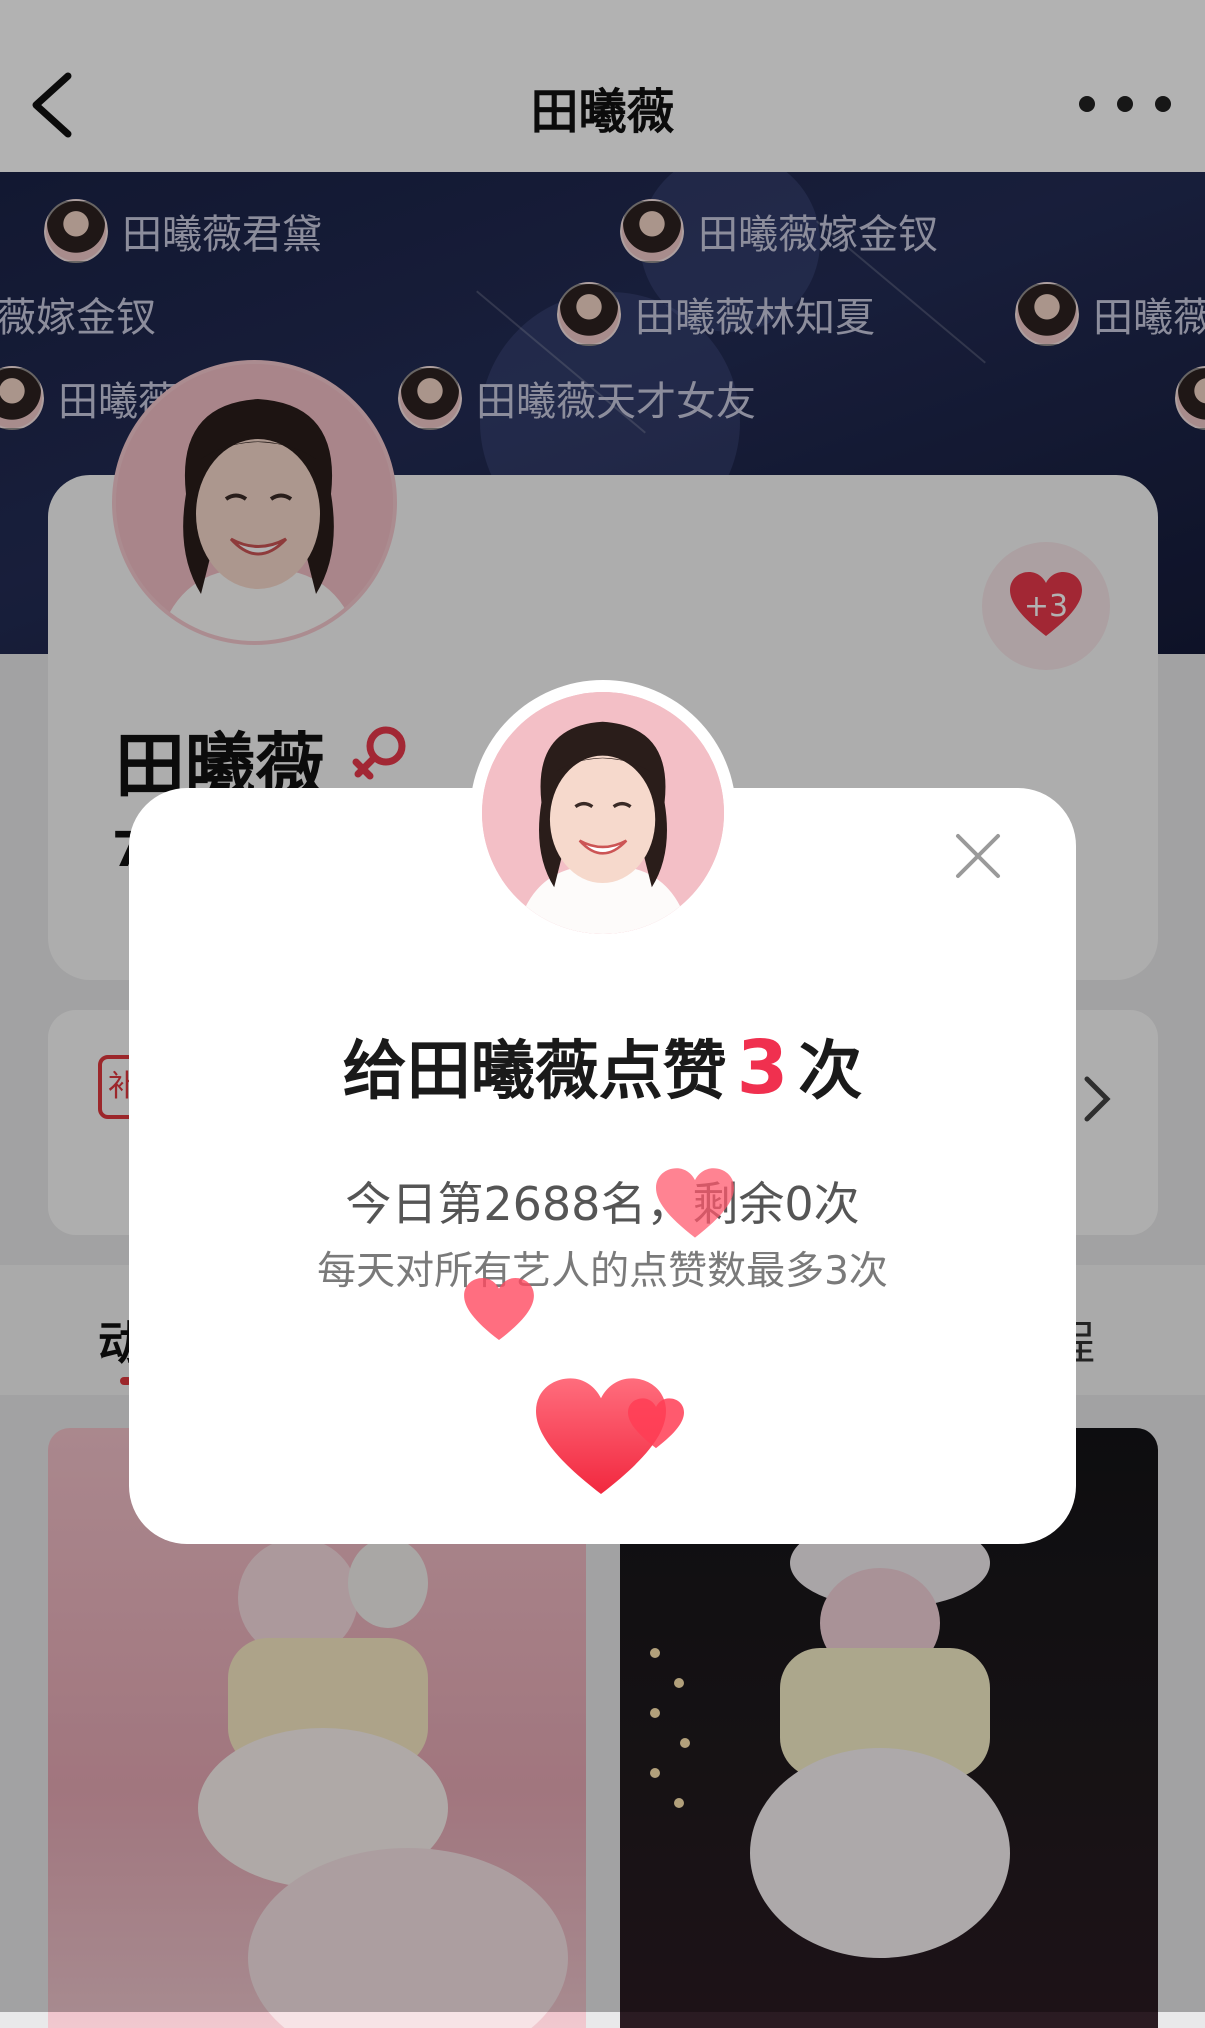 The width and height of the screenshot is (1205, 2028). Describe the element at coordinates (830, 1072) in the screenshot. I see `dialog-title-suffix: 次` at that location.